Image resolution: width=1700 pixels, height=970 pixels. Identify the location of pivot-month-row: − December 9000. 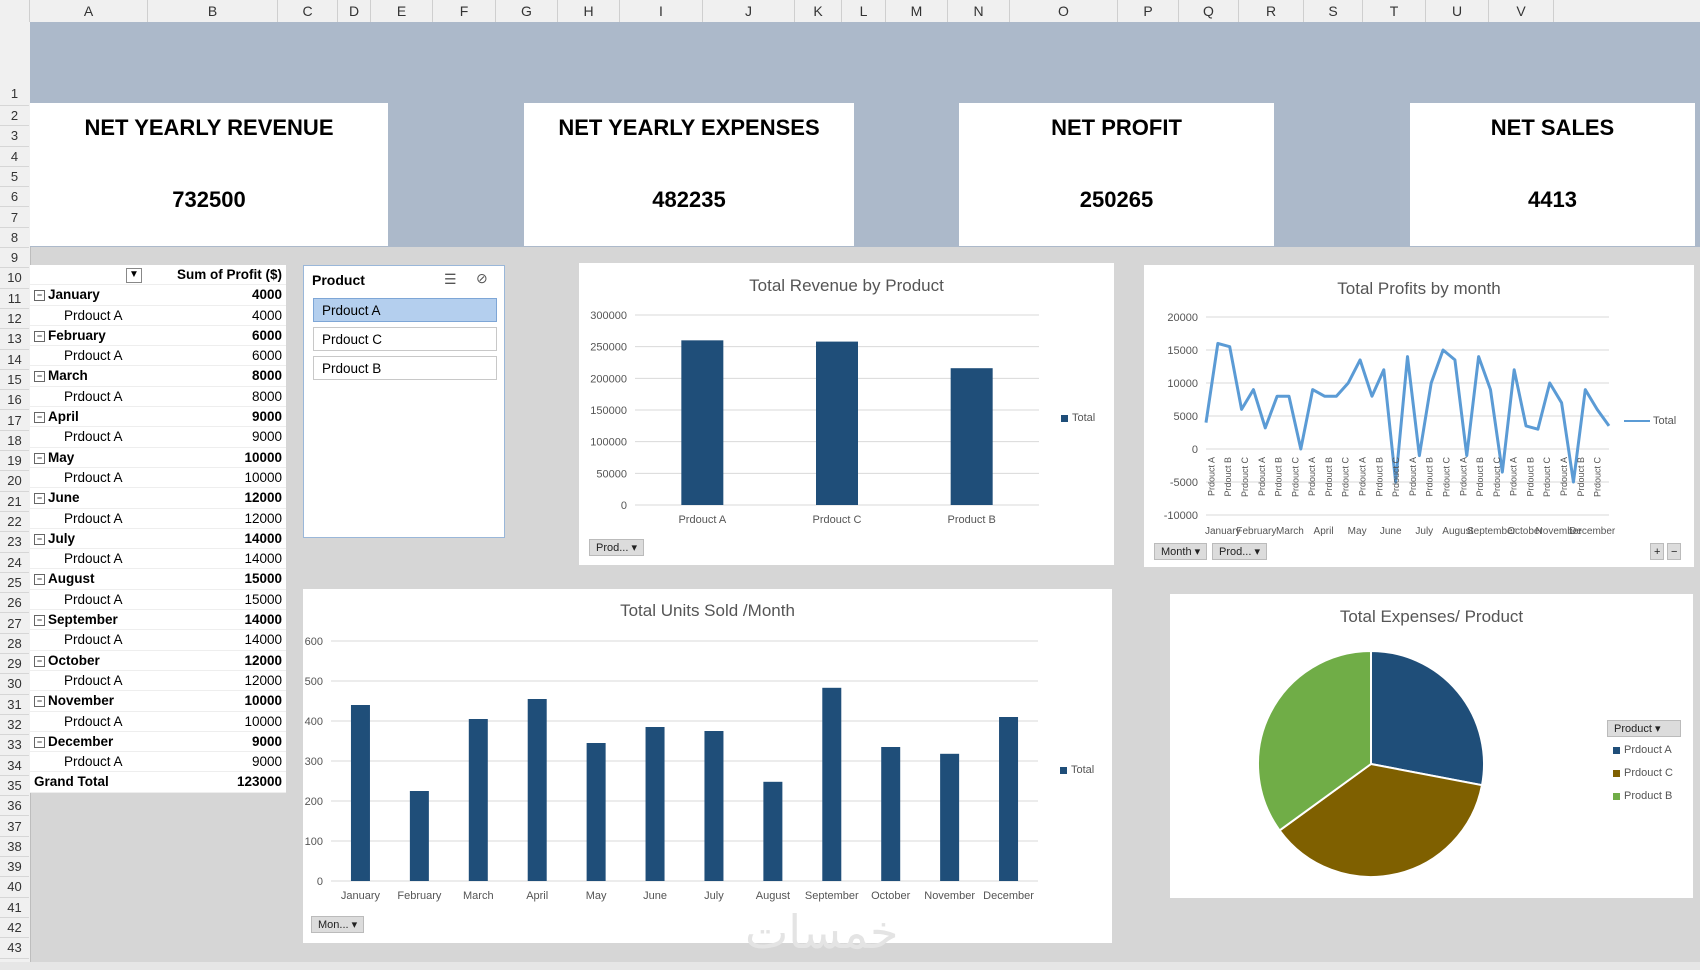
(158, 742).